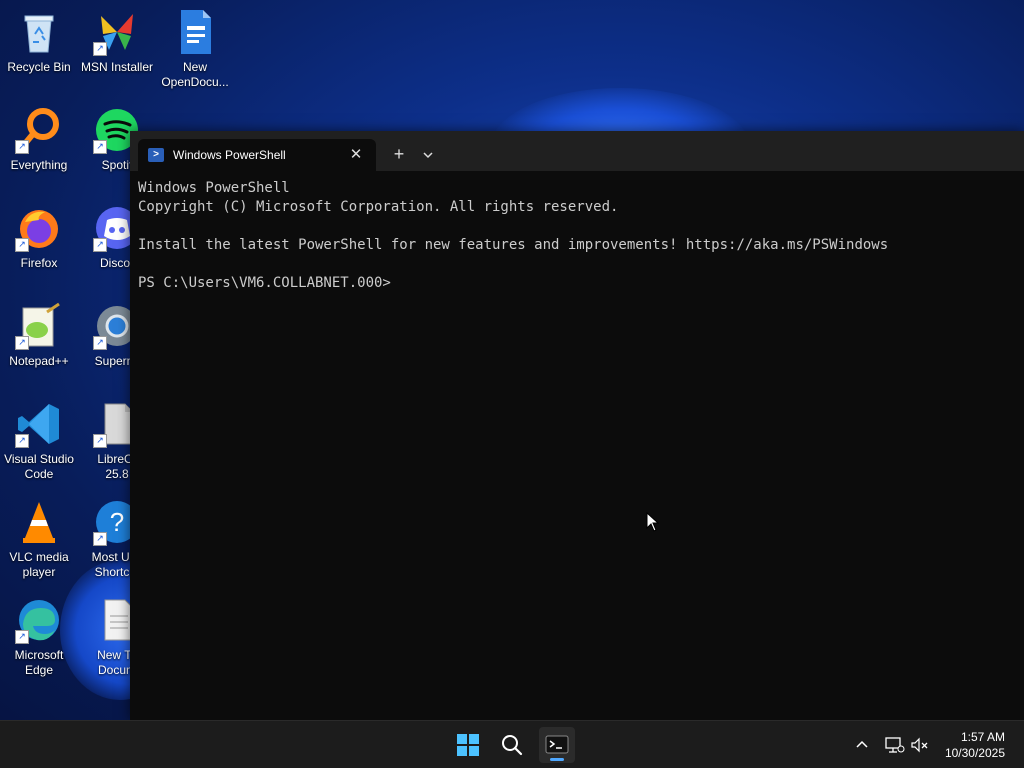  Describe the element at coordinates (39, 424) in the screenshot. I see `vscode-icon: ↗` at that location.